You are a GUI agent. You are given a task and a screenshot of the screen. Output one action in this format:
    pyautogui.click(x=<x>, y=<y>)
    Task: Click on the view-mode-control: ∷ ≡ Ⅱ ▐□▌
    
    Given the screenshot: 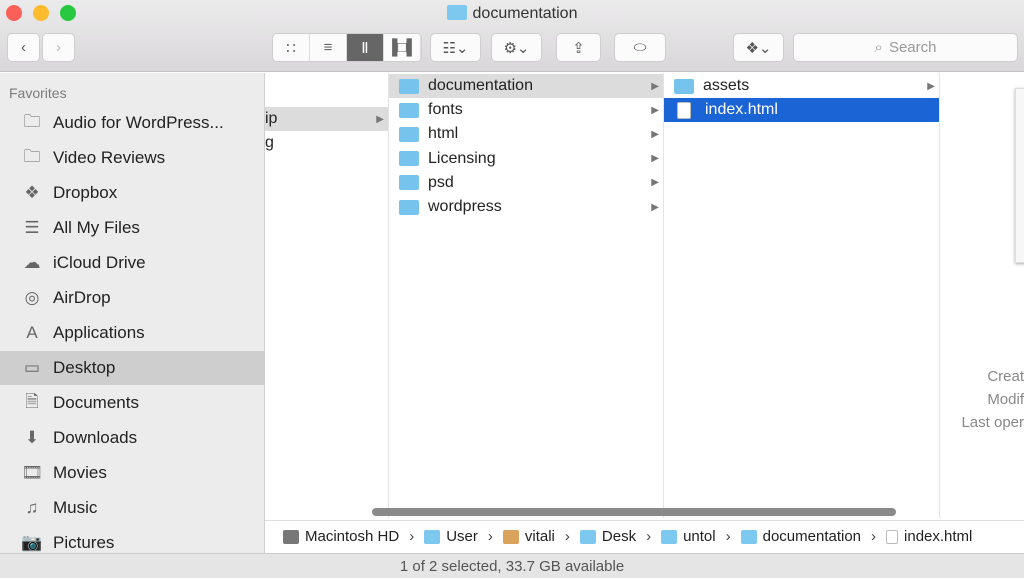 What is the action you would take?
    pyautogui.click(x=347, y=47)
    